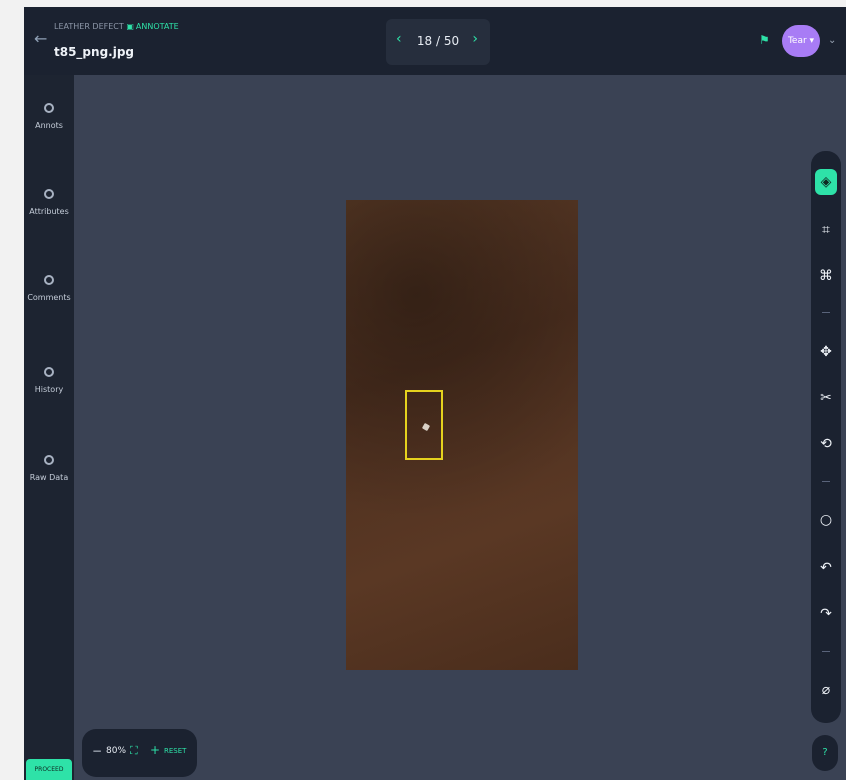 Image resolution: width=846 pixels, height=780 pixels. What do you see at coordinates (157, 26) in the screenshot?
I see `mode-label: ANNOTATE` at bounding box center [157, 26].